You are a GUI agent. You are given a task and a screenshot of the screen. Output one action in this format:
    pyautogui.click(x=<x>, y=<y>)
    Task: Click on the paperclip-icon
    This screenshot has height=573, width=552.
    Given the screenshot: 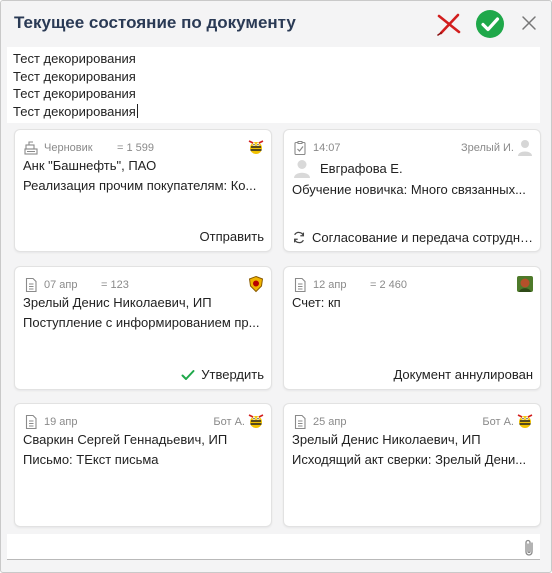 What is the action you would take?
    pyautogui.click(x=529, y=547)
    